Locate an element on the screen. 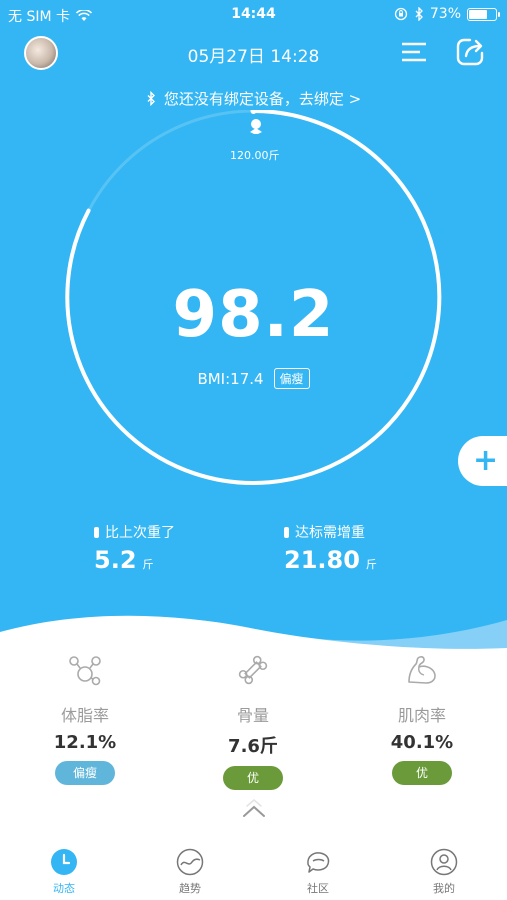 The image size is (507, 900). metric-name: 体脂率 is located at coordinates (84, 715).